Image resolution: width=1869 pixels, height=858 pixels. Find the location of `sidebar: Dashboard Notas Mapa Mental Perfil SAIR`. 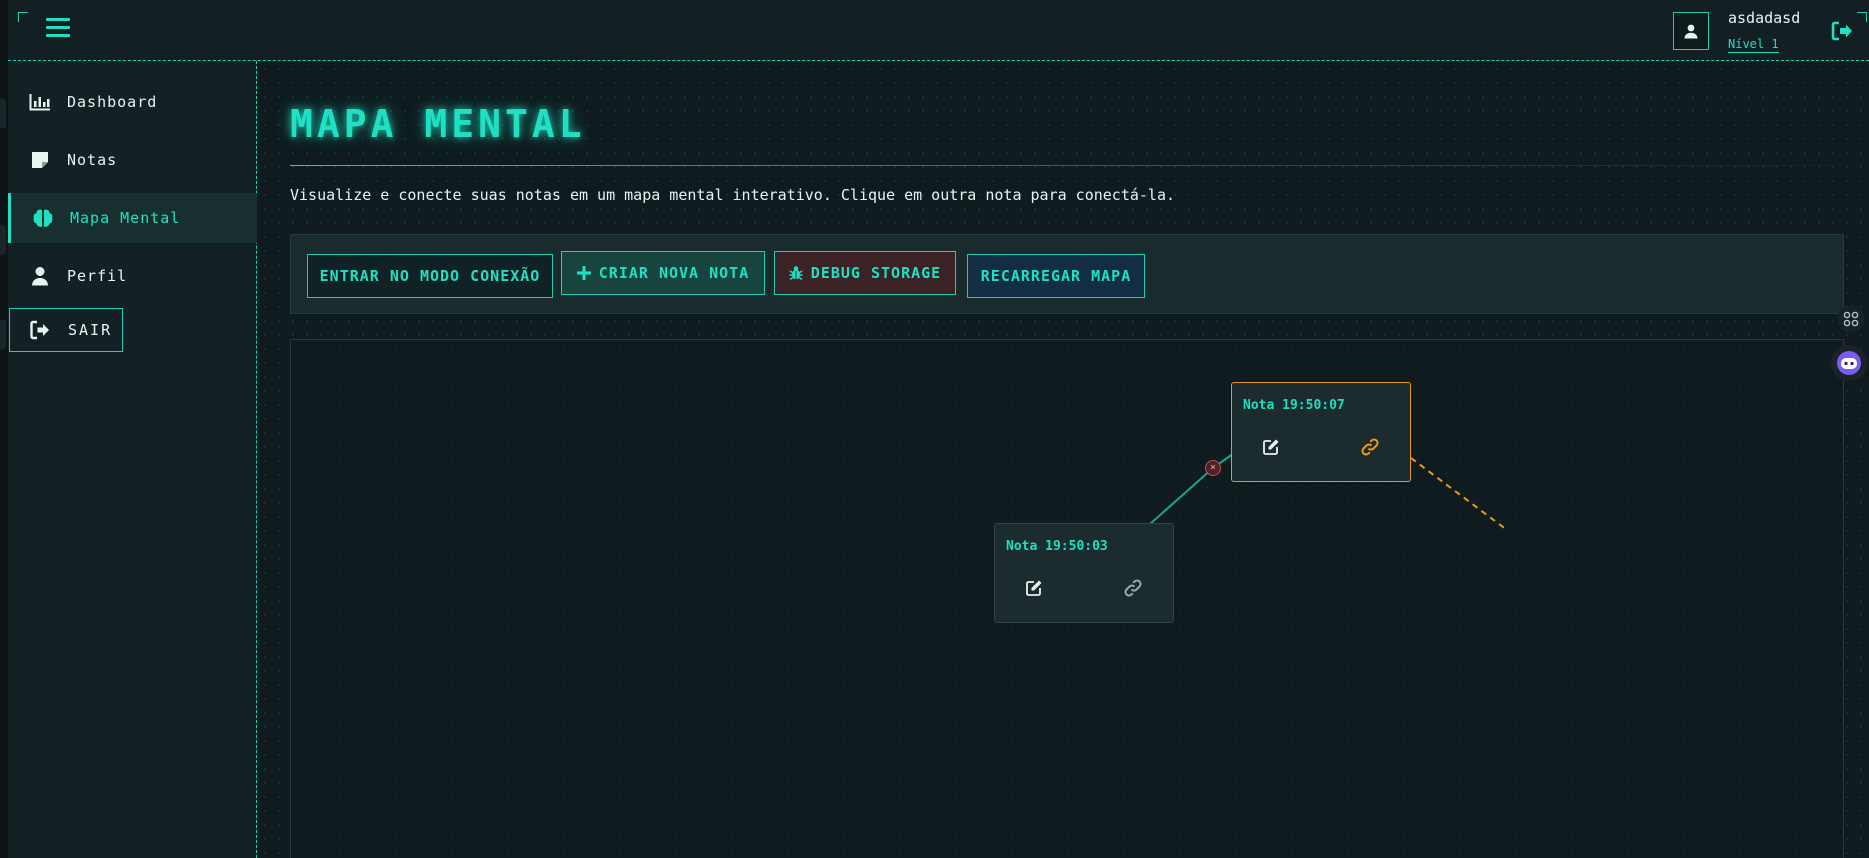

sidebar: Dashboard Notas Mapa Mental Perfil SAIR is located at coordinates (132, 459).